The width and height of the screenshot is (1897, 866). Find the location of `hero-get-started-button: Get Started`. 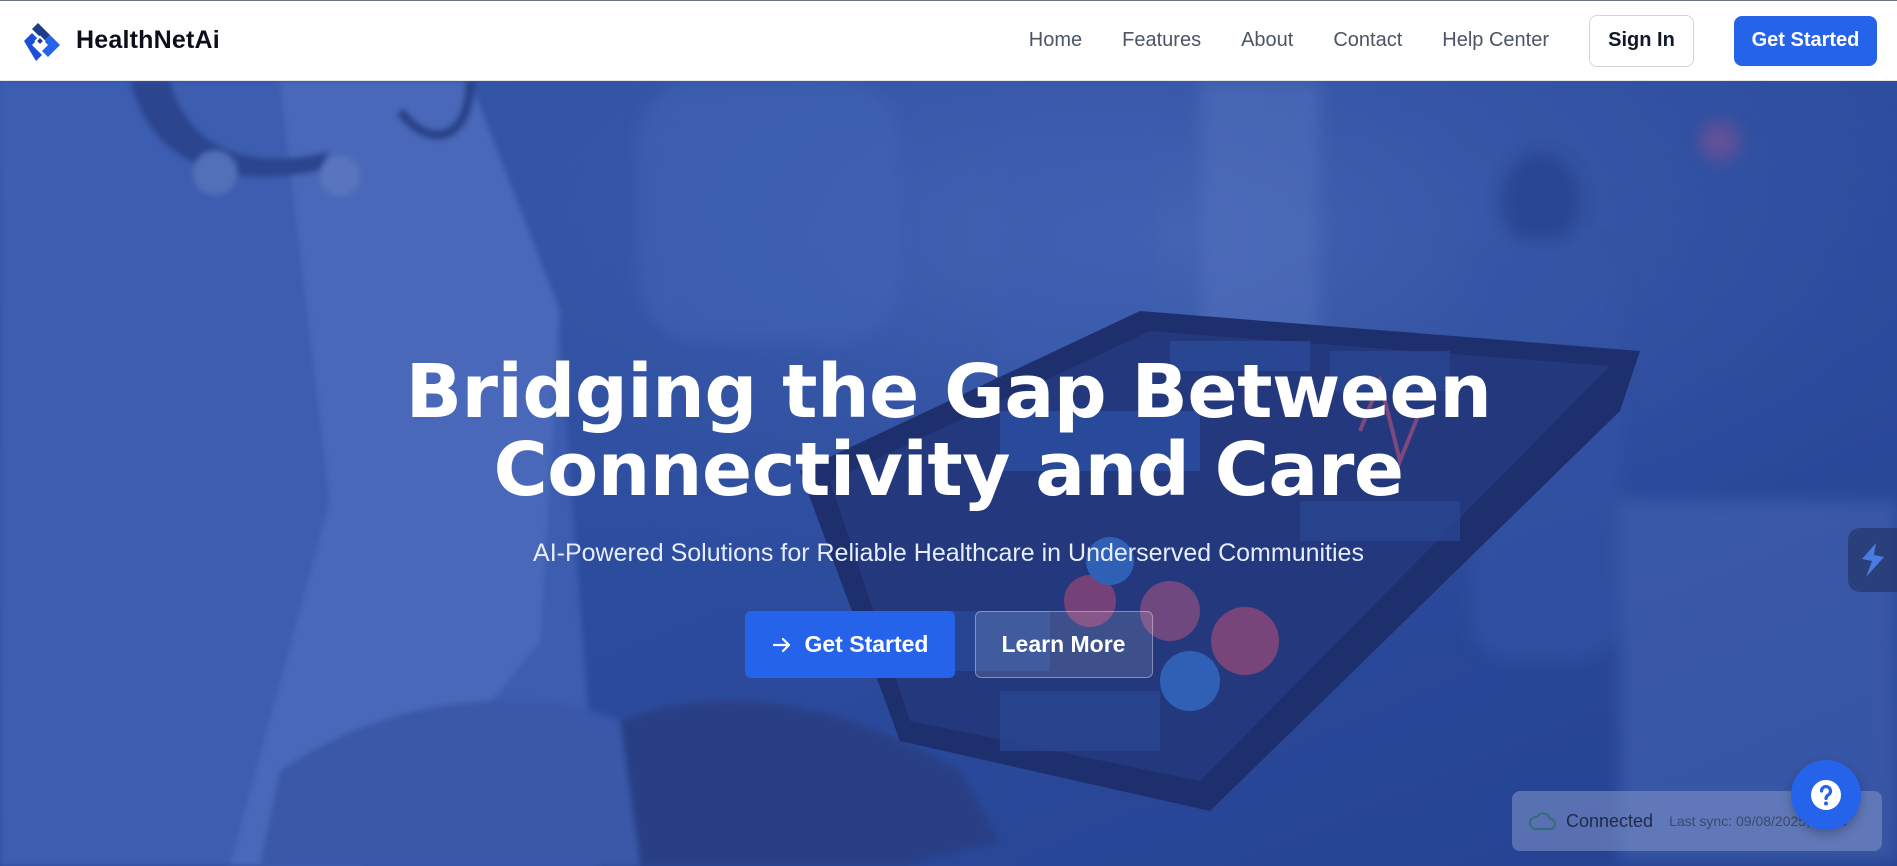

hero-get-started-button: Get Started is located at coordinates (849, 644).